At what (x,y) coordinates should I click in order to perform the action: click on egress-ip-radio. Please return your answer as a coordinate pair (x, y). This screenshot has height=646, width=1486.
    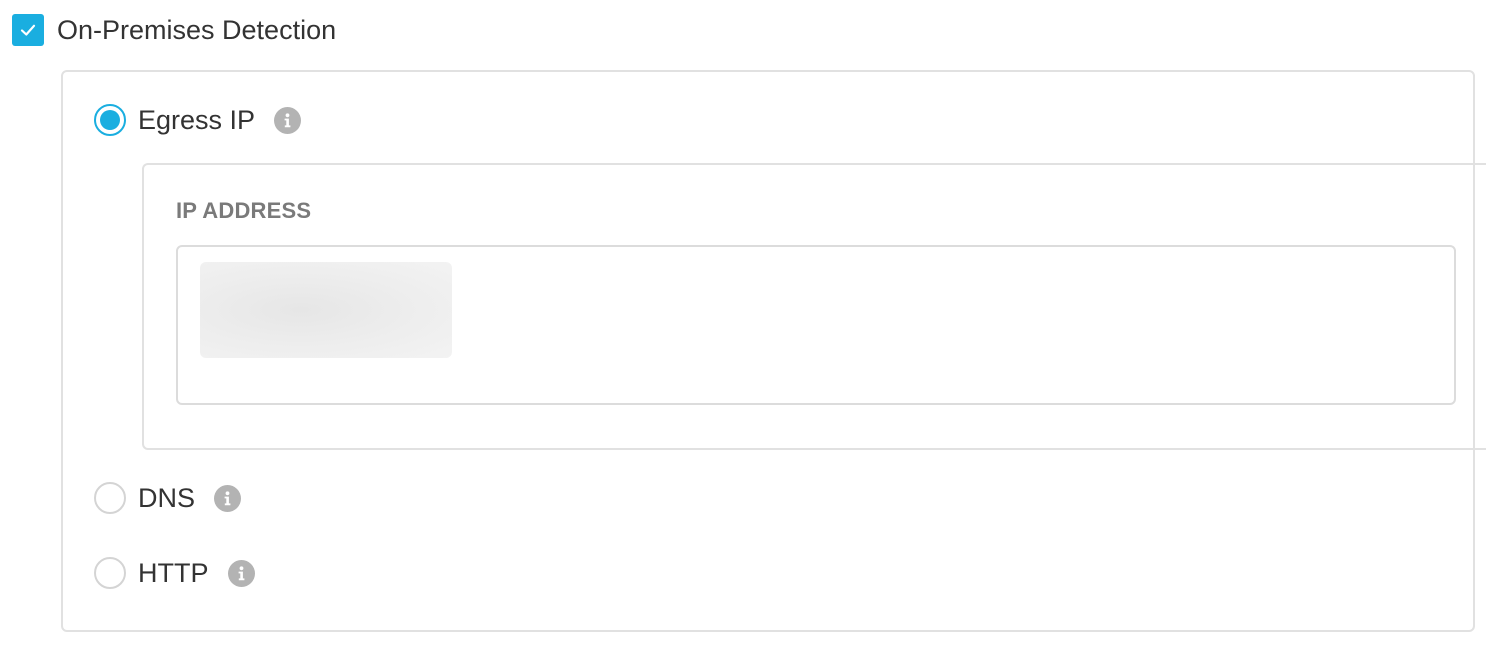
    Looking at the image, I should click on (110, 120).